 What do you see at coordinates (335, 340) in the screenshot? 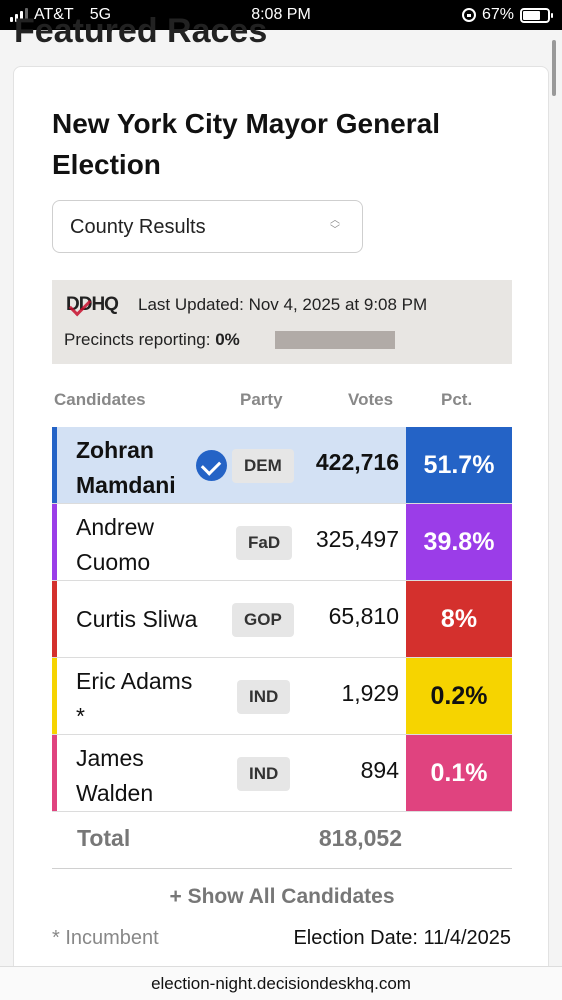
I see `precincts-progress-bar` at bounding box center [335, 340].